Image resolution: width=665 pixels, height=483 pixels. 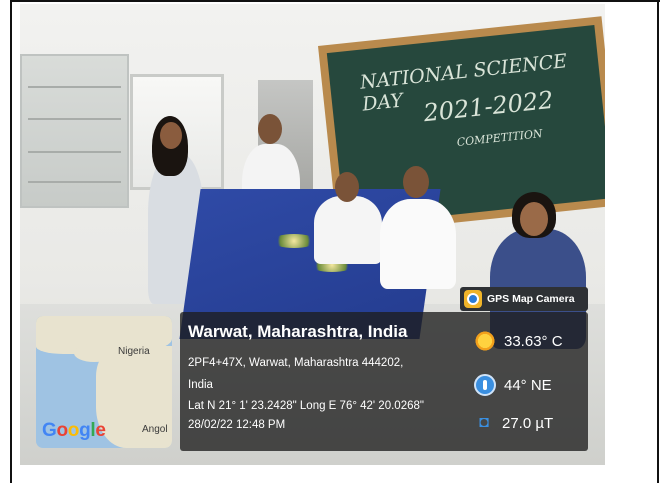 I want to click on table-cell-right-border, so click(x=658, y=241).